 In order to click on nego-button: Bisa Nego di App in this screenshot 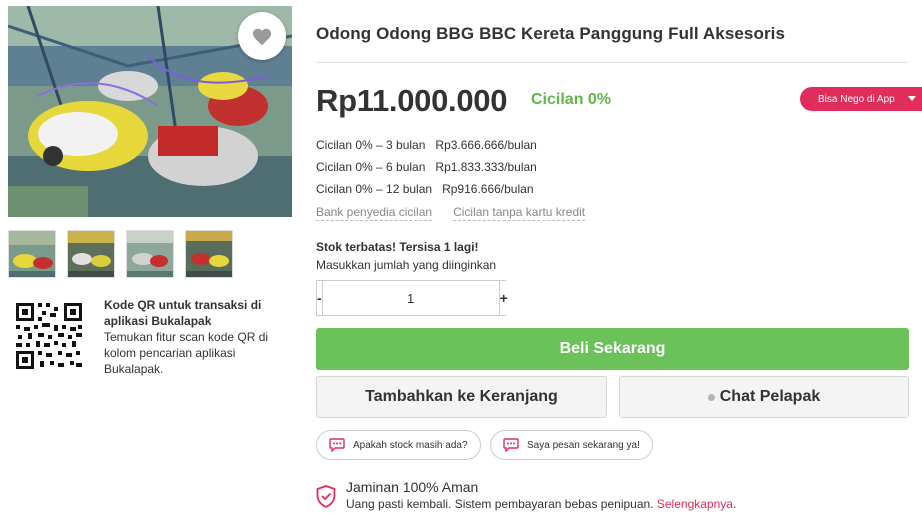, I will do `click(861, 99)`.